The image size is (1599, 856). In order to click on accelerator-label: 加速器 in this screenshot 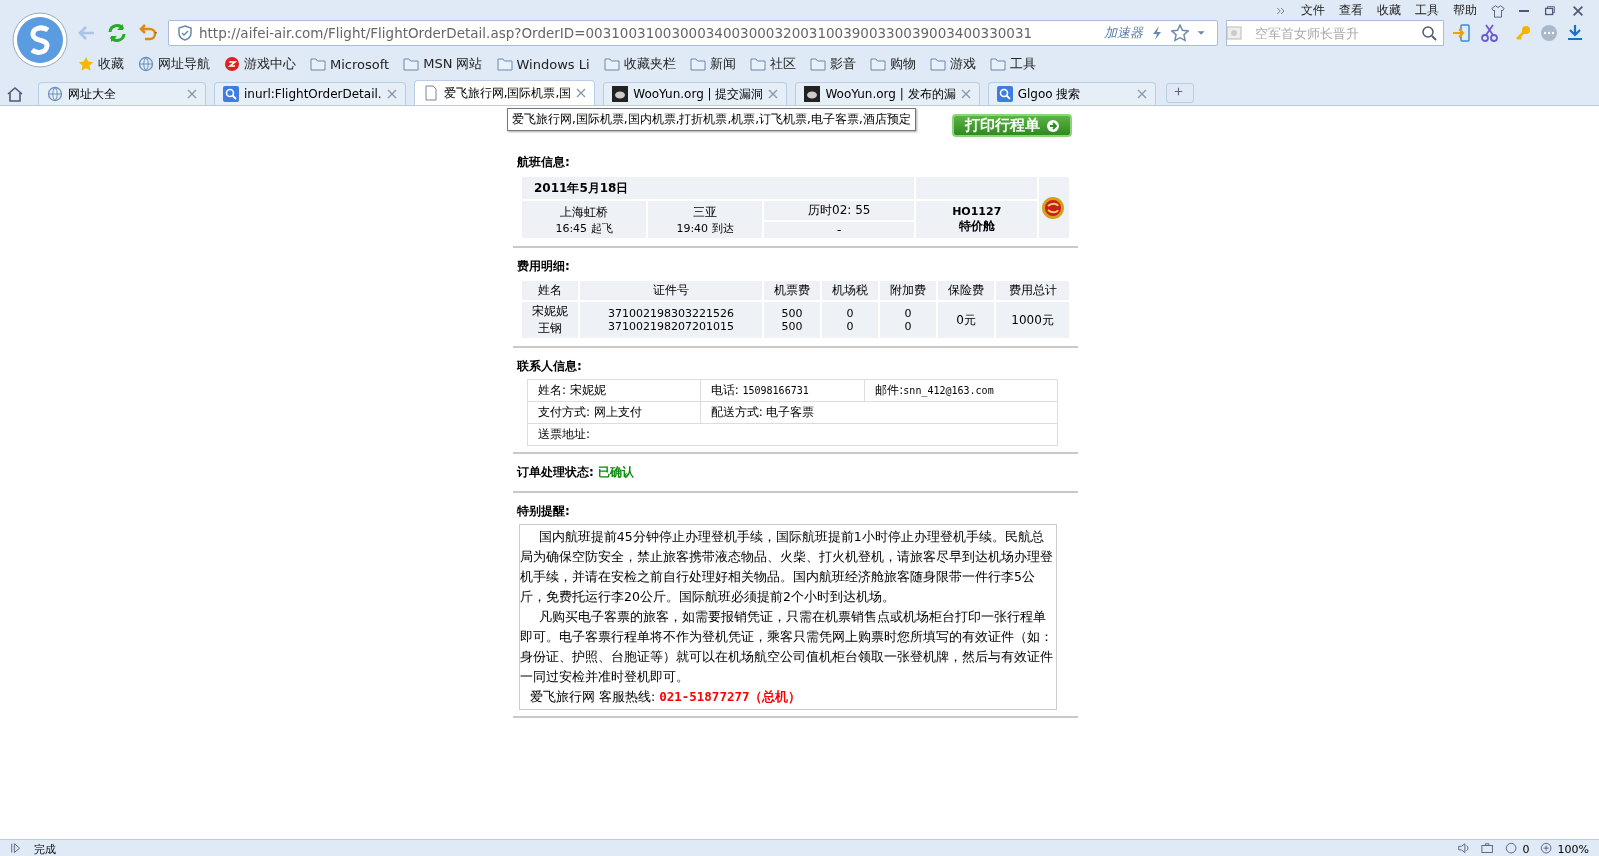, I will do `click(1123, 33)`.